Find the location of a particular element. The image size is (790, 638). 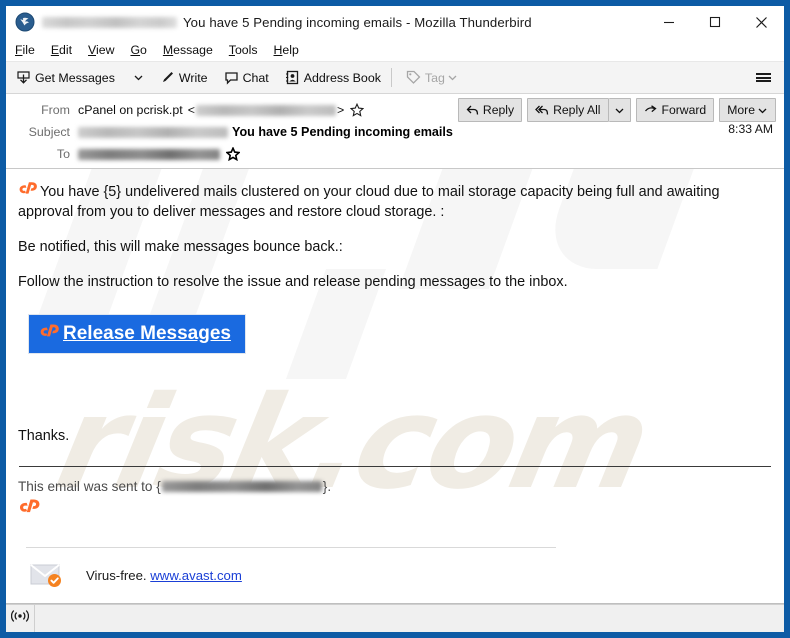

cpanel-logo-icon is located at coordinates (28, 192).